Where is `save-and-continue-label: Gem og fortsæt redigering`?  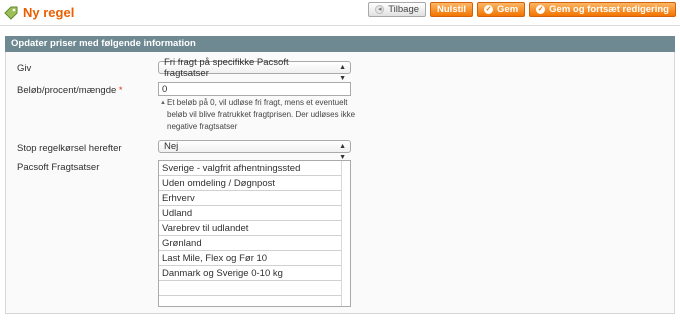 save-and-continue-label: Gem og fortsæt redigering is located at coordinates (609, 9).